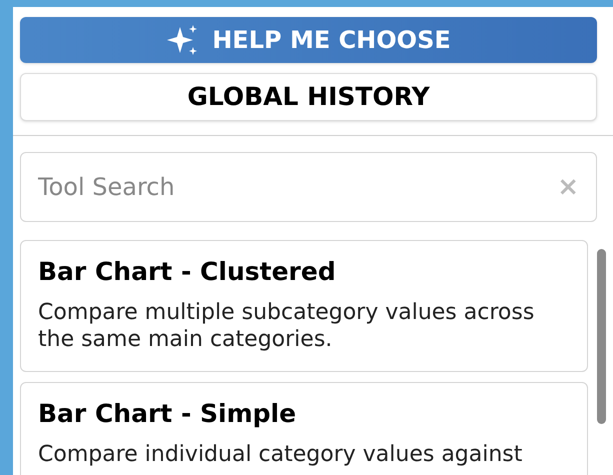 The width and height of the screenshot is (613, 475). What do you see at coordinates (287, 326) in the screenshot?
I see `tool-description: Compare multiple subcategory values across the same main categories.` at bounding box center [287, 326].